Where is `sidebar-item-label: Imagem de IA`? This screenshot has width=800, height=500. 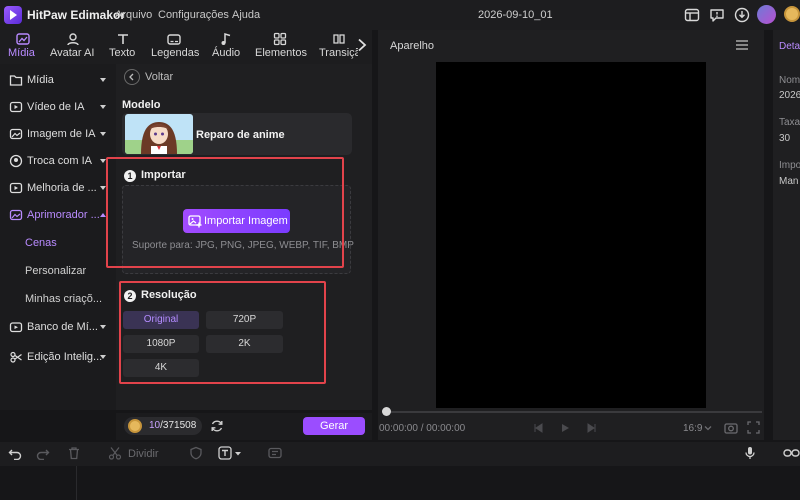
sidebar-item-label: Imagem de IA is located at coordinates (61, 134).